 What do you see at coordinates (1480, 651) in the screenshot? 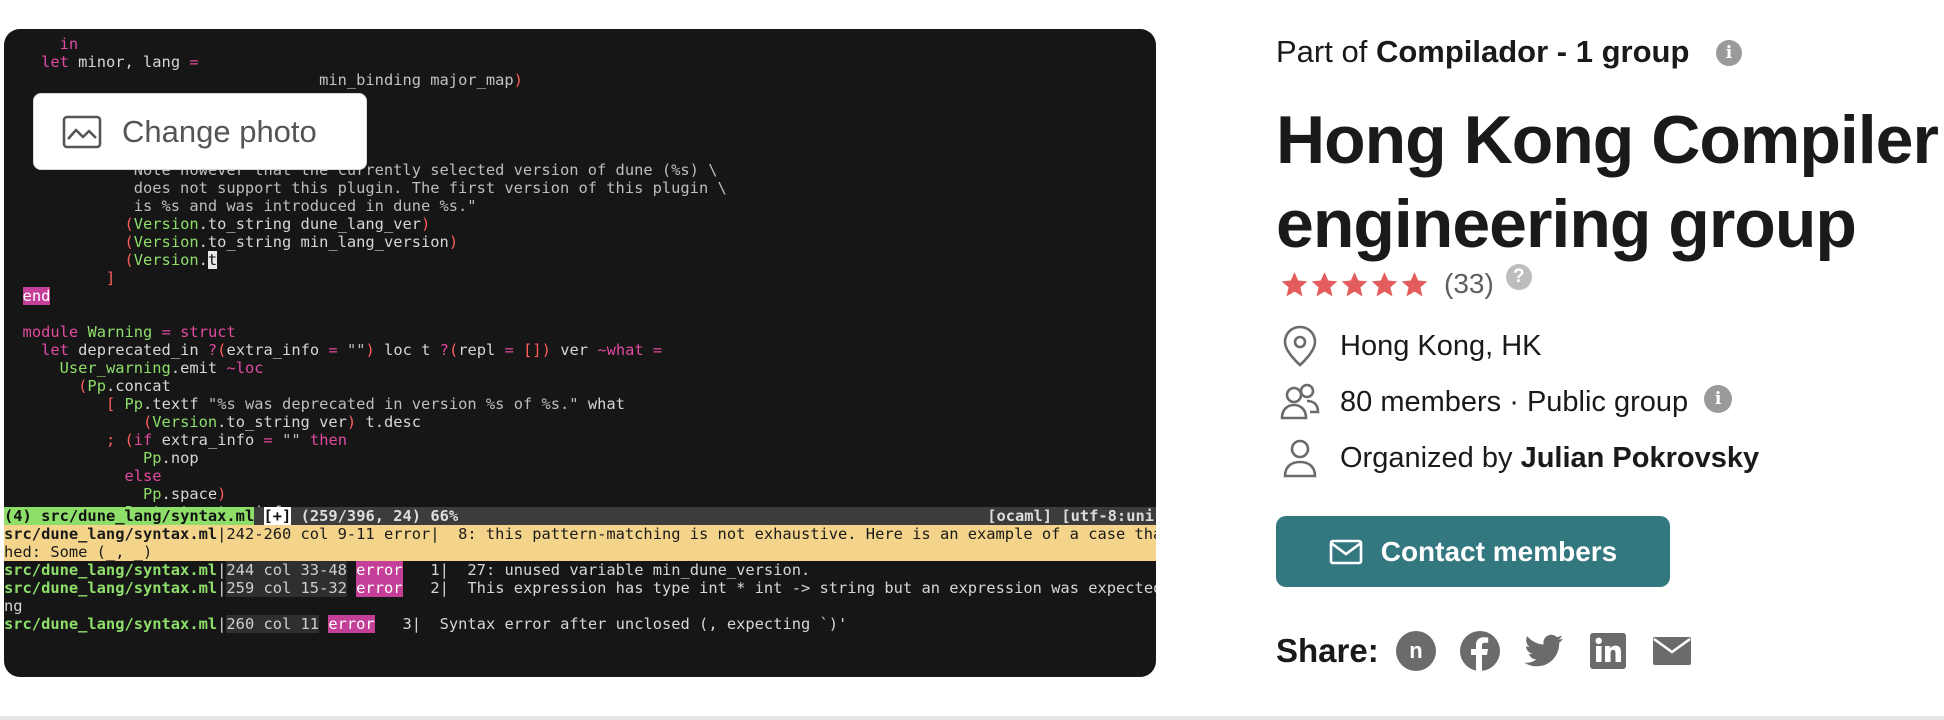
I see `facebook-icon` at bounding box center [1480, 651].